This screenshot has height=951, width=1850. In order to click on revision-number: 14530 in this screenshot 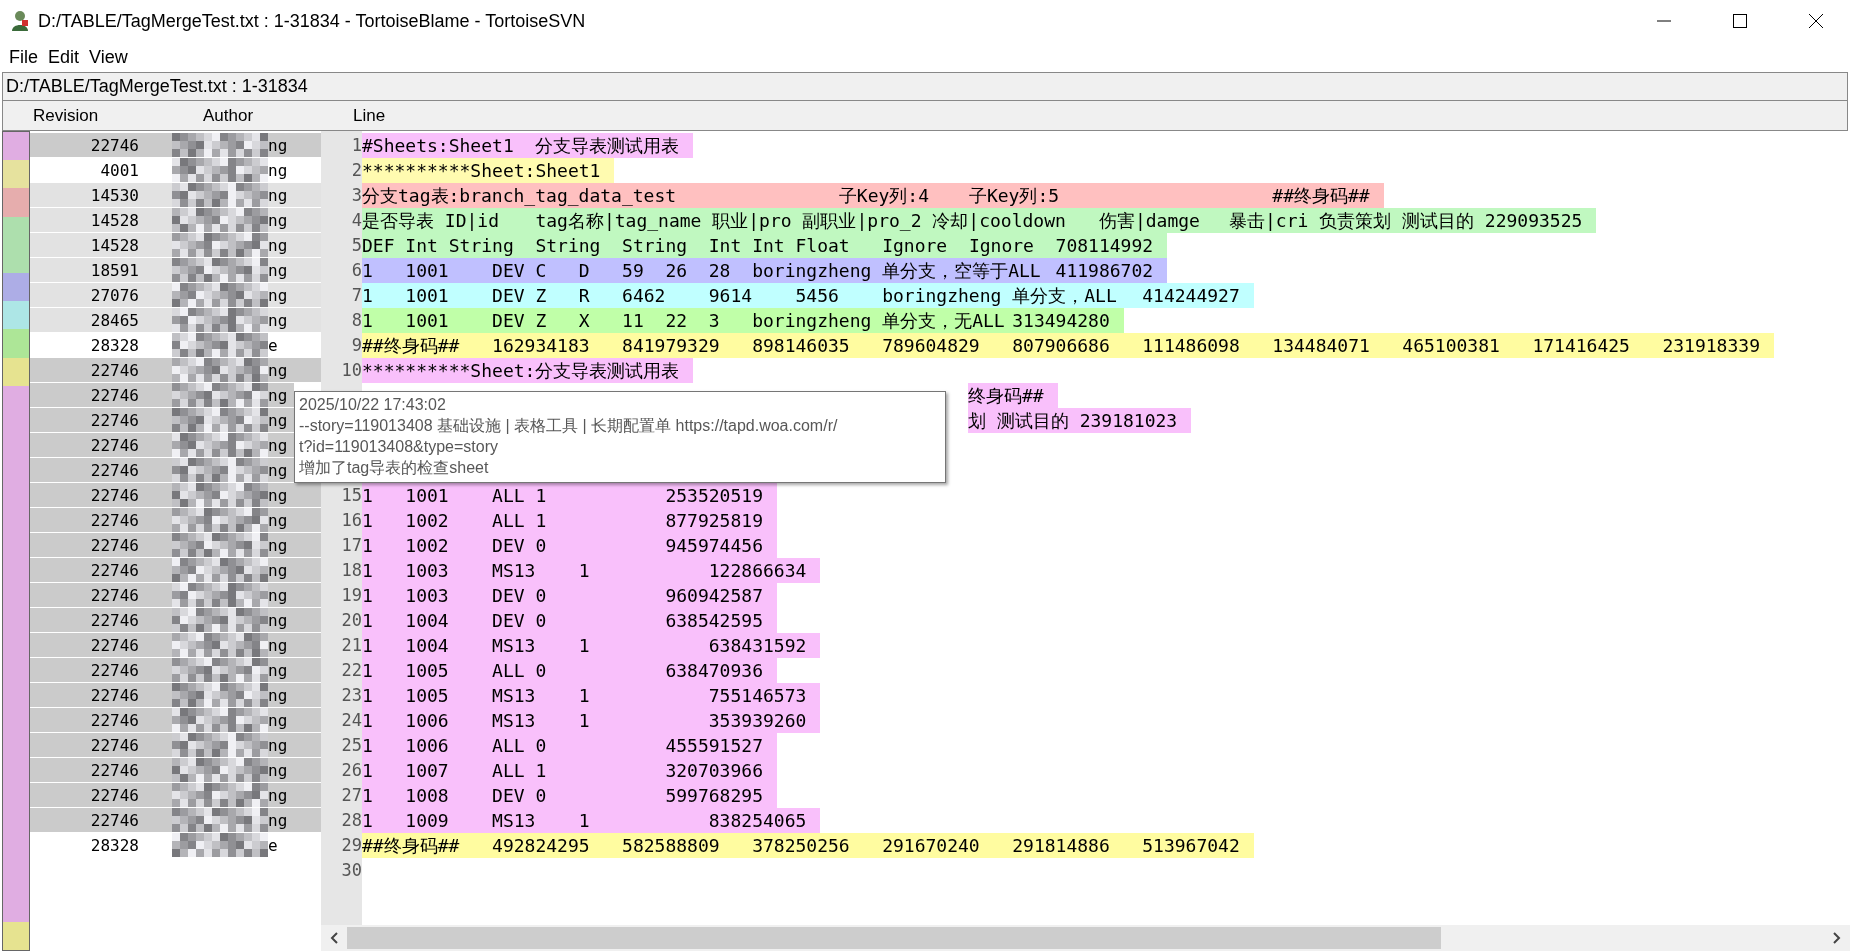, I will do `click(114, 195)`.